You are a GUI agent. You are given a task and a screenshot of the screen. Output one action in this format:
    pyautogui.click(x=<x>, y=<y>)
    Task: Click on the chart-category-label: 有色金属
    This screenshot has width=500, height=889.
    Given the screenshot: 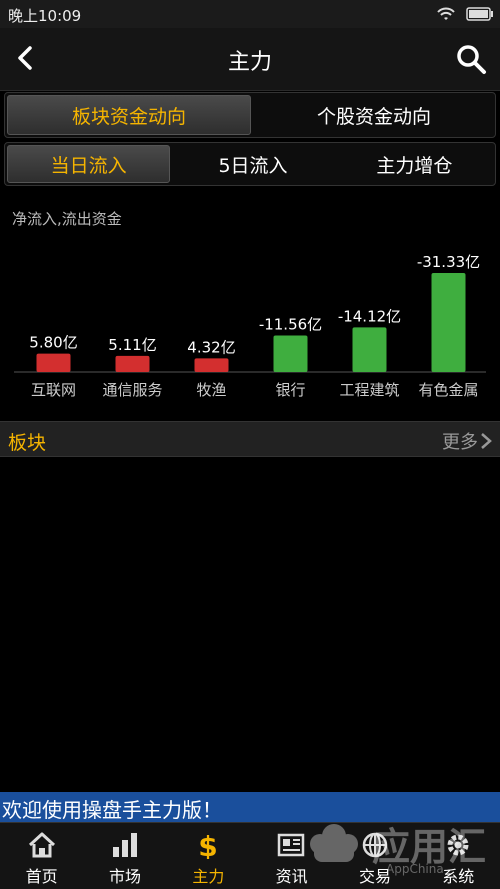 What is the action you would take?
    pyautogui.click(x=448, y=390)
    